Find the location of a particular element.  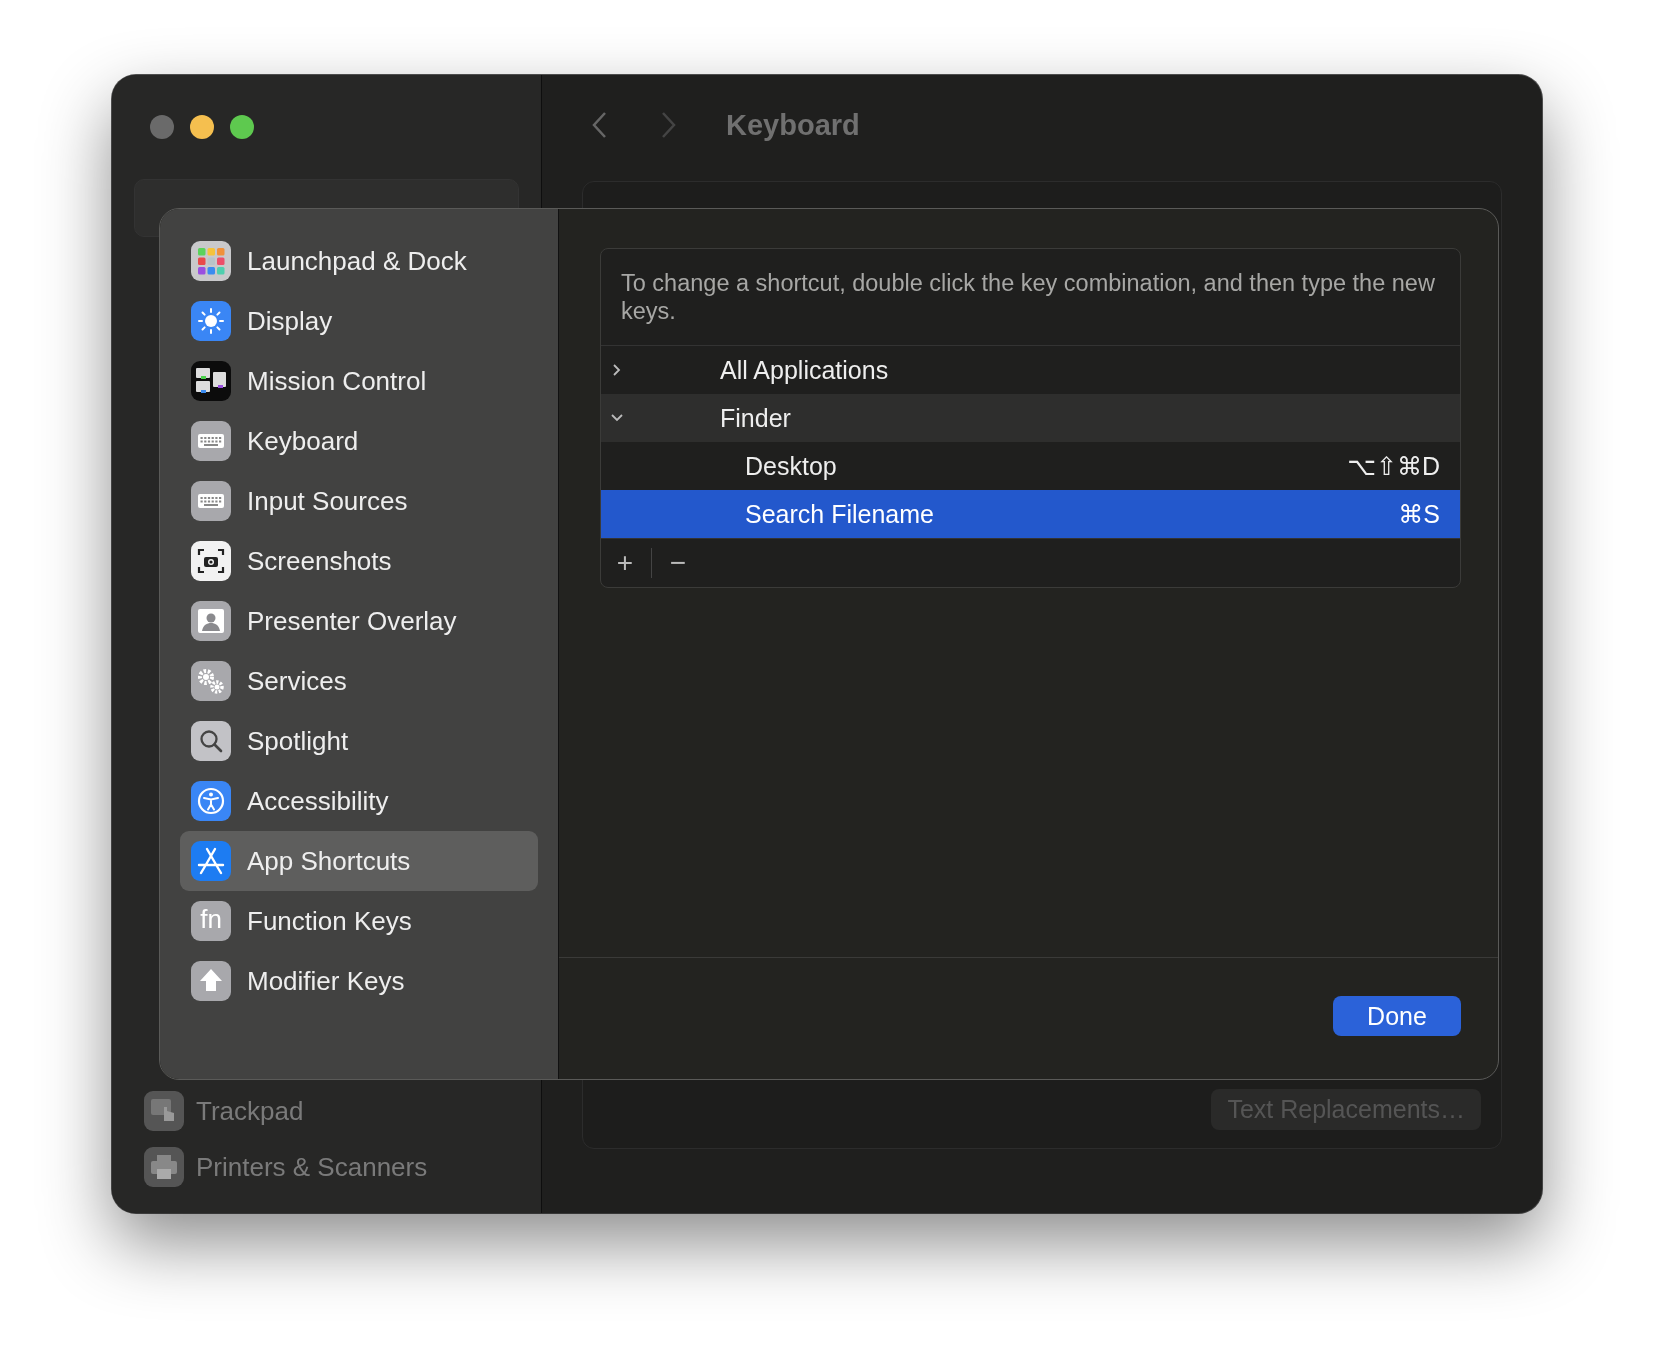

windows-icon is located at coordinates (211, 381).